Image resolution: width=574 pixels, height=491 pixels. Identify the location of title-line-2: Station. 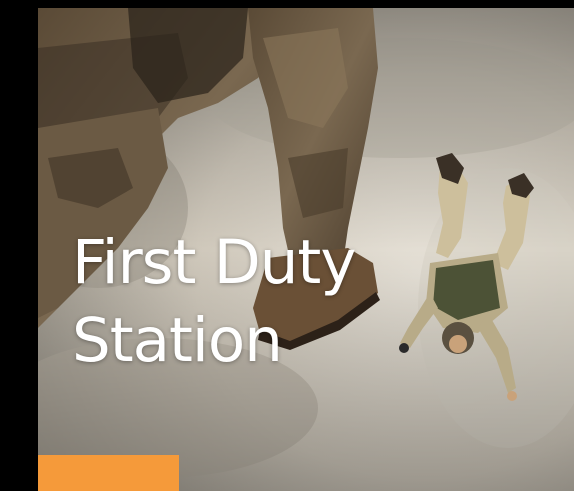
(177, 340).